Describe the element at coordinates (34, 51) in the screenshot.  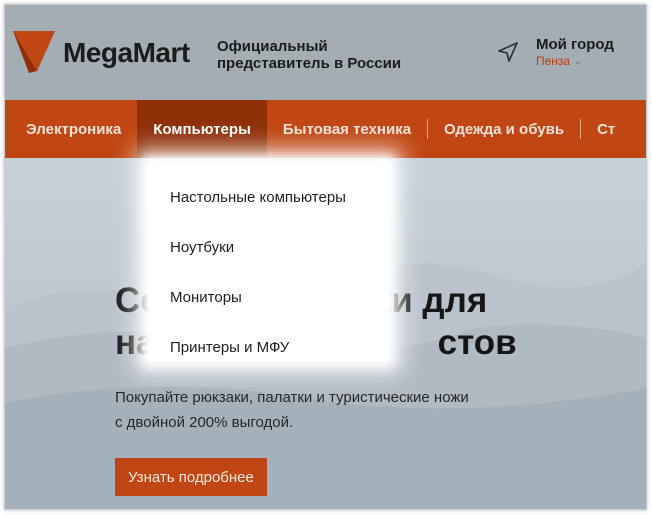
I see `megamart-logo-icon` at that location.